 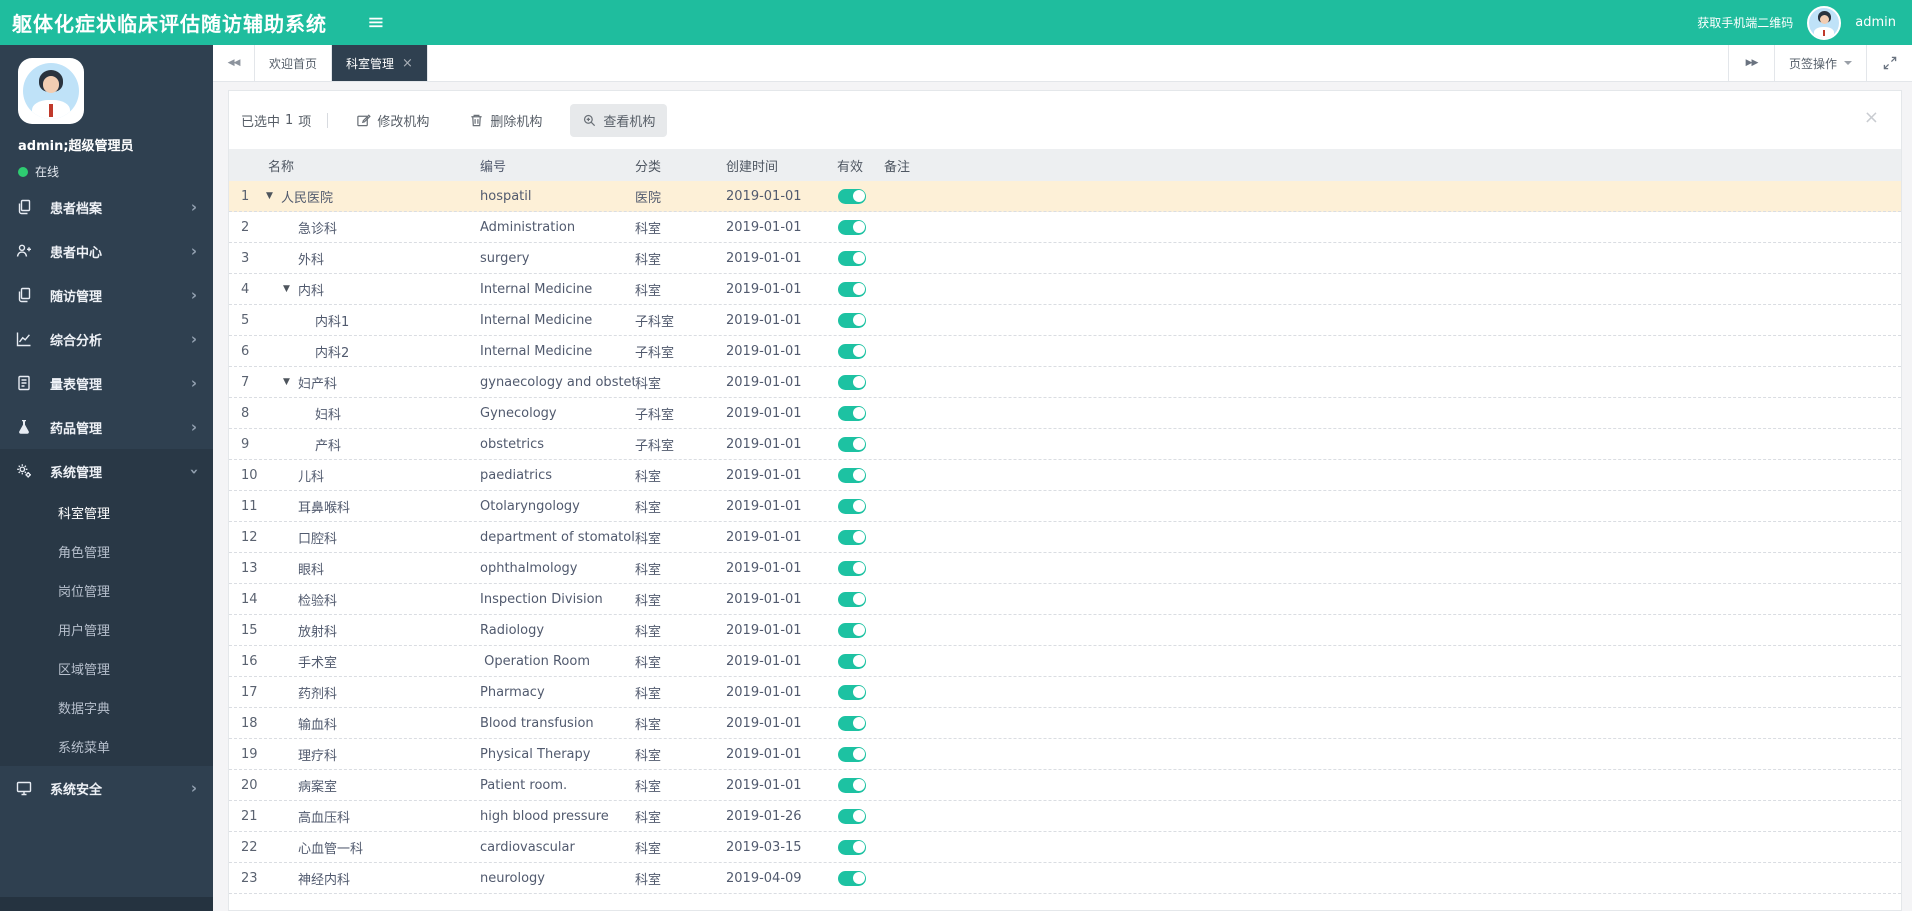 I want to click on header-cell: 有效, so click(x=850, y=167).